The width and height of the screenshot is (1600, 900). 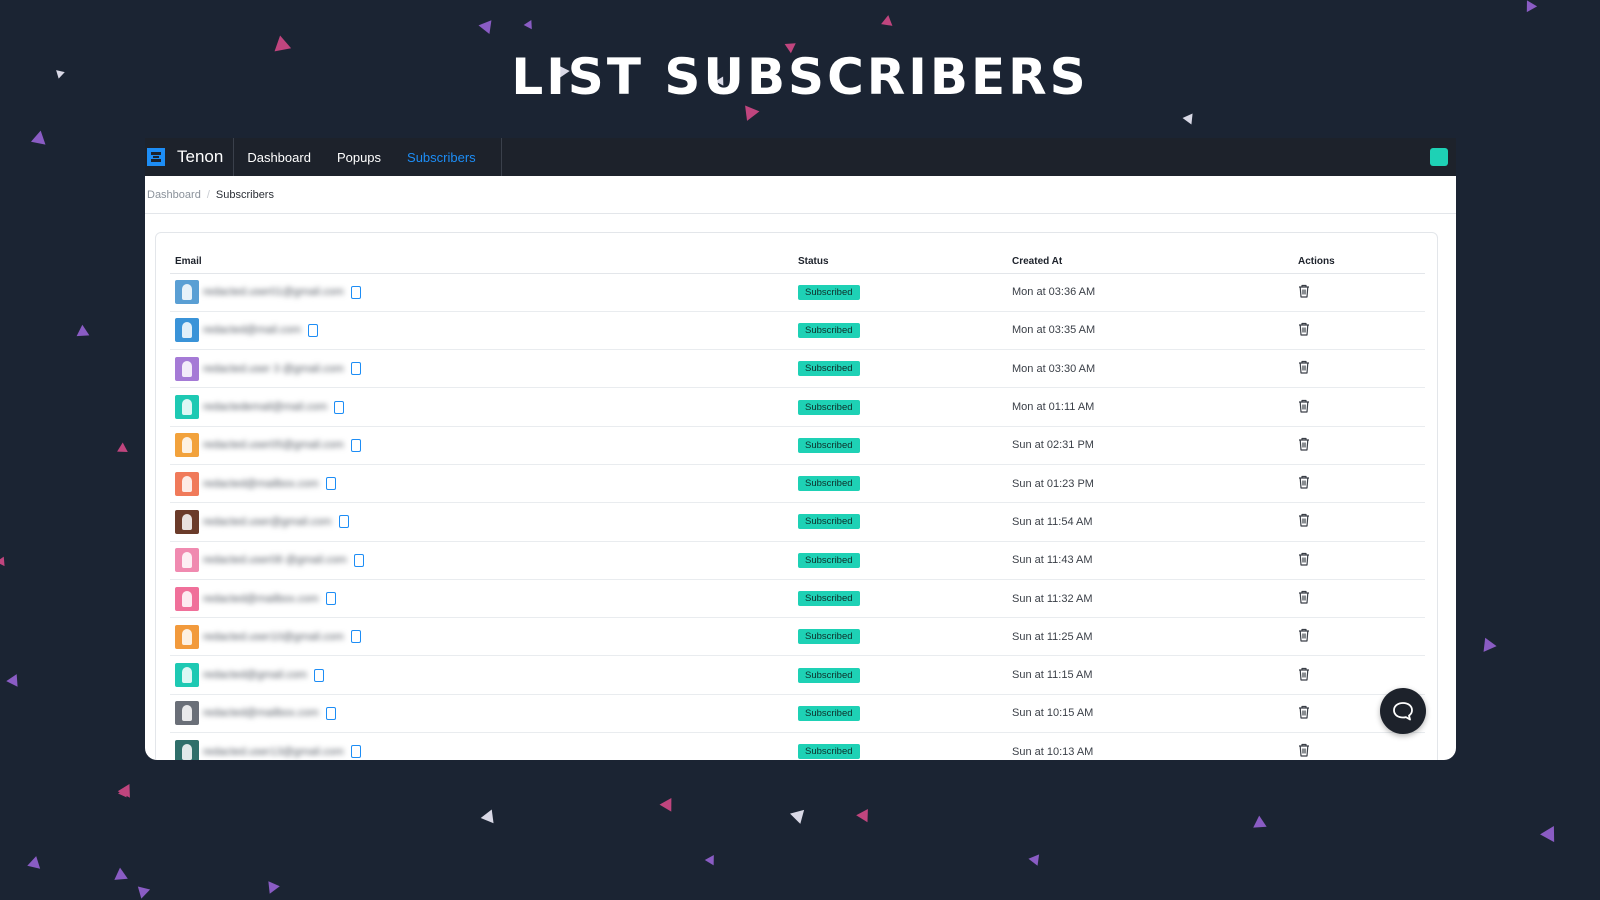 What do you see at coordinates (1154, 560) in the screenshot?
I see `created-at-cell: Sun at 11:43 AM` at bounding box center [1154, 560].